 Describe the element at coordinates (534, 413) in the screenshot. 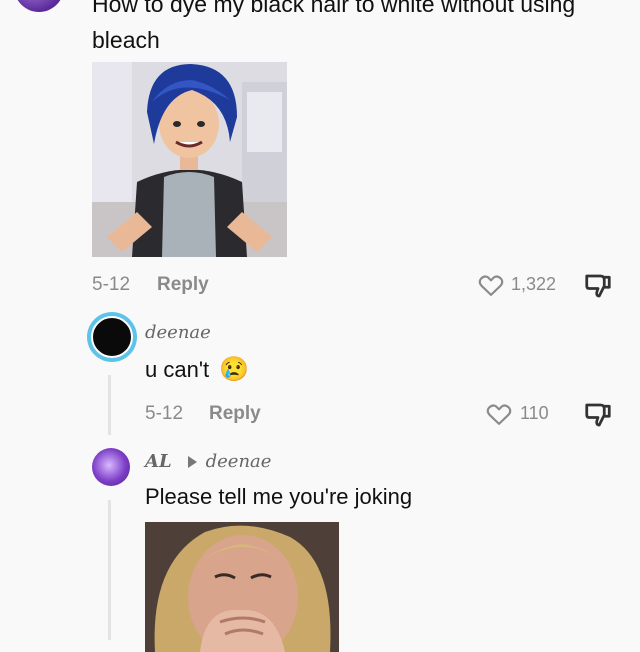

I see `like-count: 110` at that location.